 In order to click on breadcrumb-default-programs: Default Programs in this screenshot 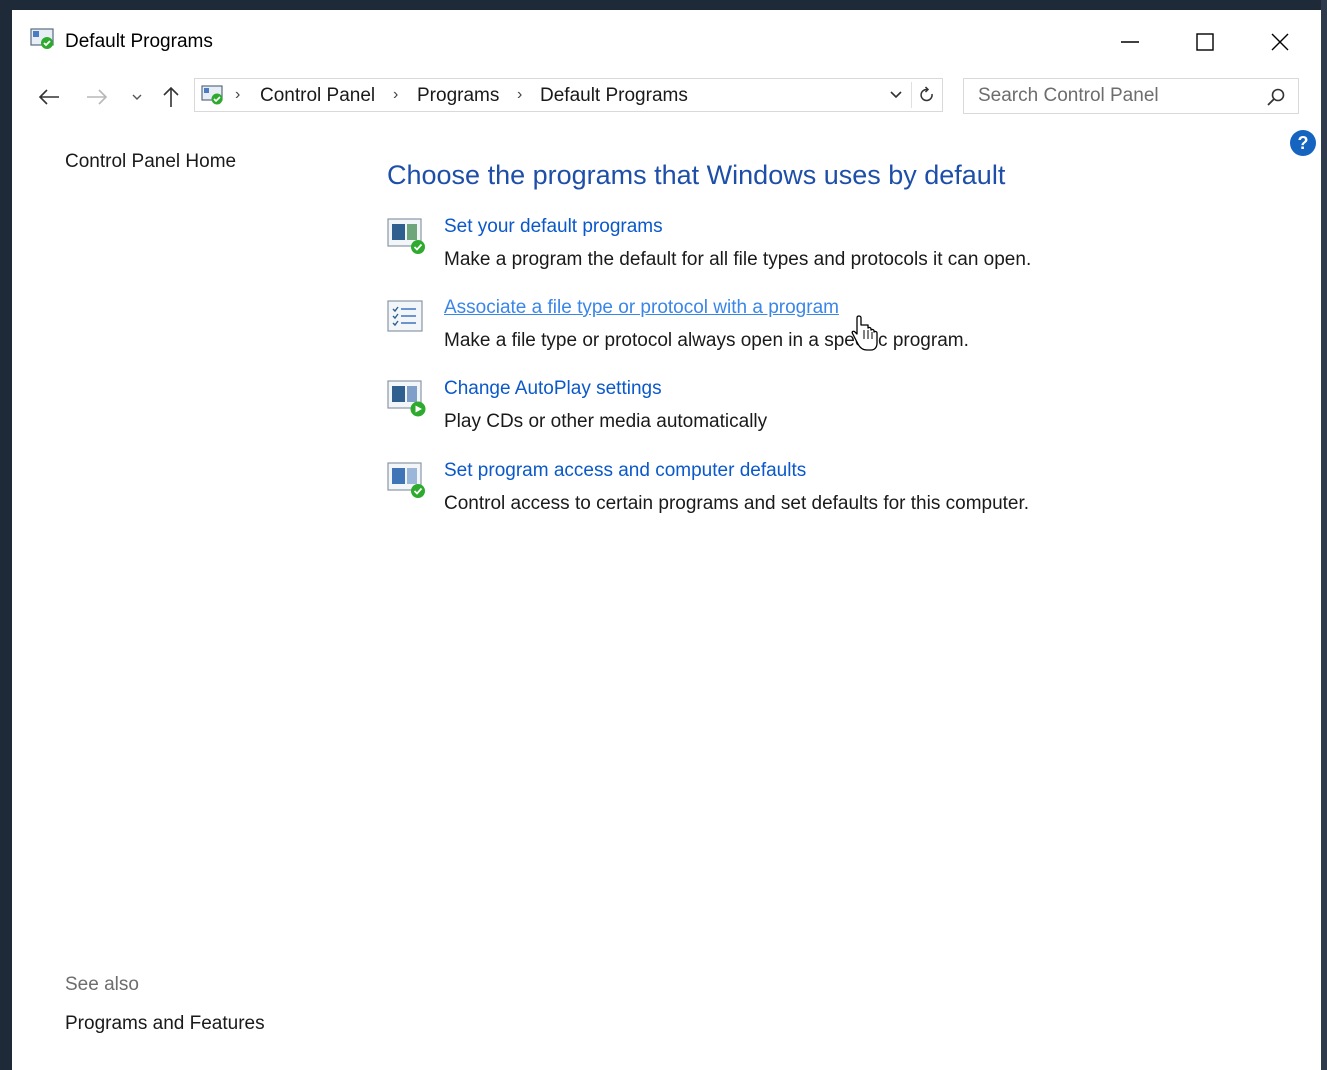, I will do `click(614, 96)`.